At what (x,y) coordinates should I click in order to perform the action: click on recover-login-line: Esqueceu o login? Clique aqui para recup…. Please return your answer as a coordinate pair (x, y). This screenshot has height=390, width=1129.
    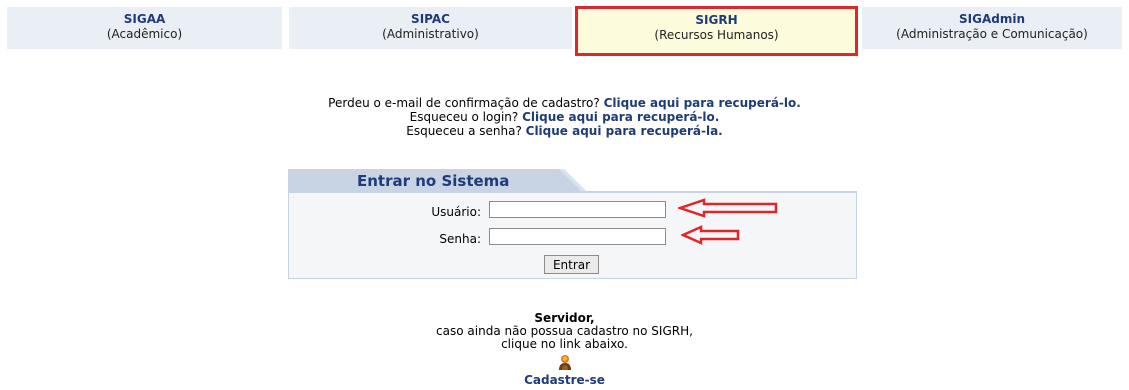
    Looking at the image, I should click on (564, 117).